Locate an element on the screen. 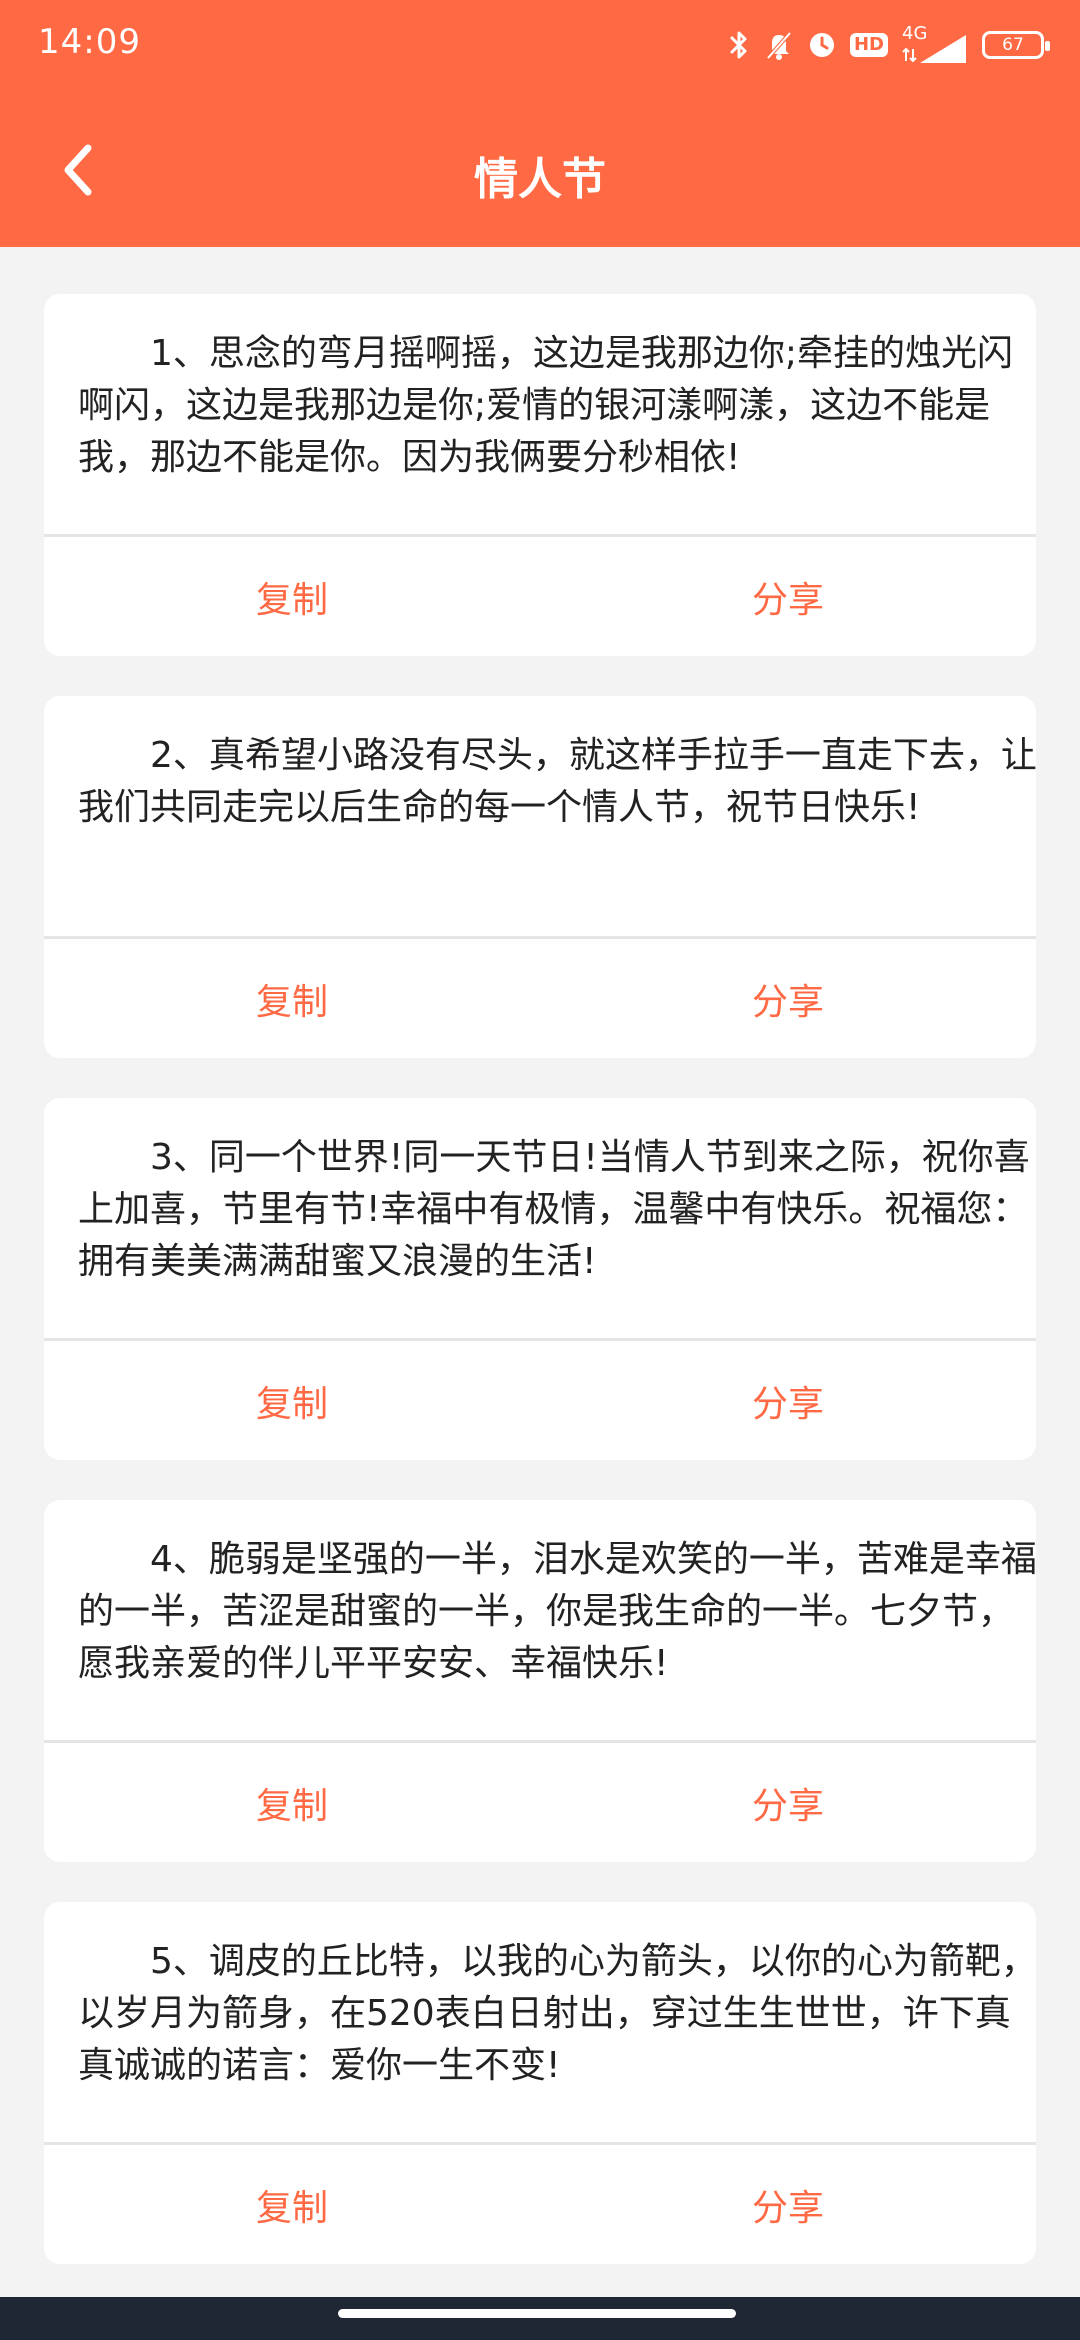 The width and height of the screenshot is (1080, 2340). home-indicator is located at coordinates (537, 2313).